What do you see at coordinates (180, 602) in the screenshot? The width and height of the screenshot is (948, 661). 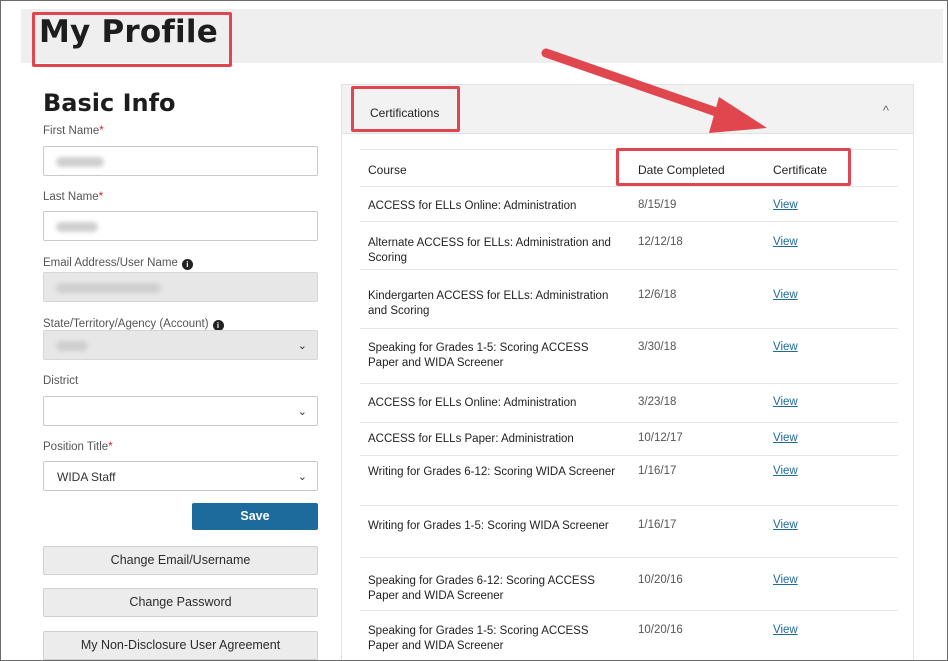 I see `change-password-button: Change Password` at bounding box center [180, 602].